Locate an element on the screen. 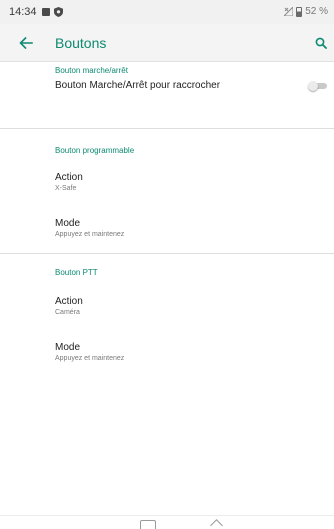 This screenshot has height=529, width=334. status-bar: 14:34 52 % is located at coordinates (167, 12).